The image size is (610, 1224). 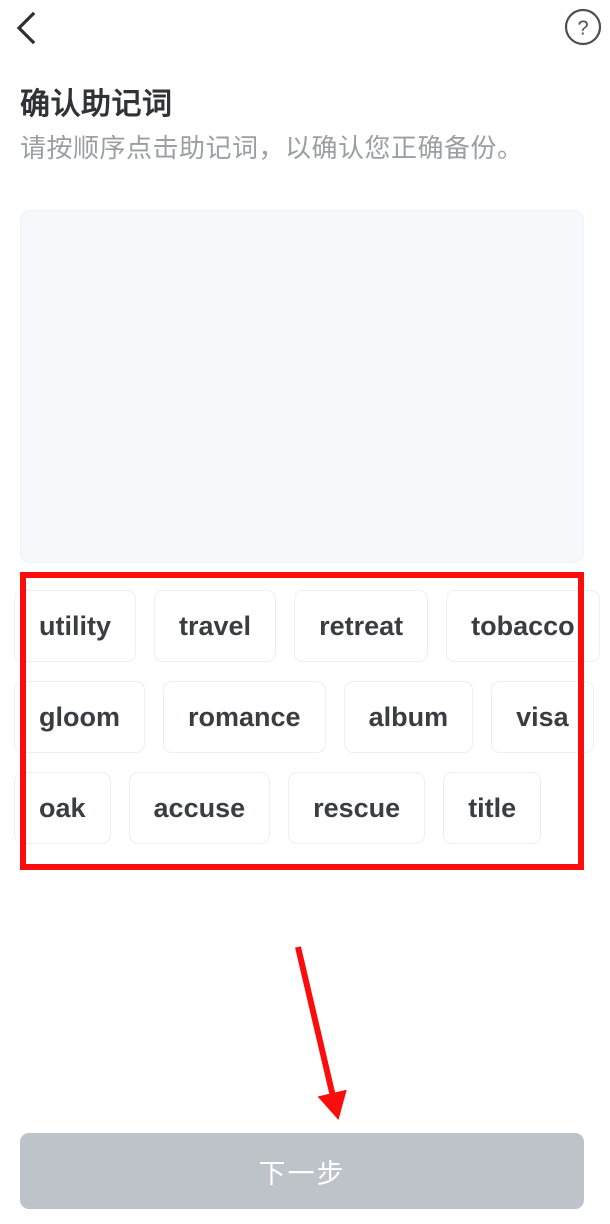 I want to click on word-chip-rescue: rescue, so click(x=357, y=808).